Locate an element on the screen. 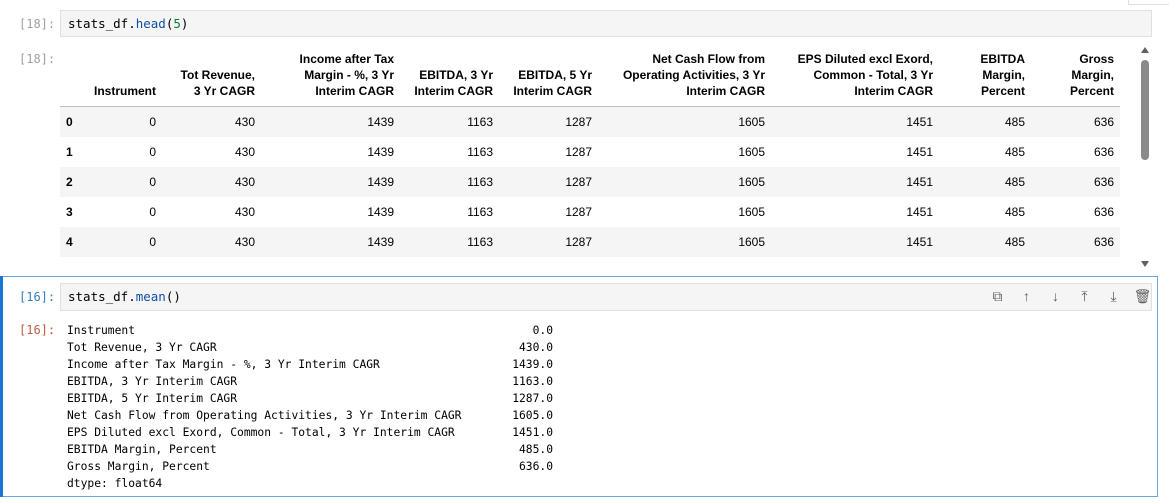  series-row: EBITDA Margin, Percent 485.0 is located at coordinates (310, 449).